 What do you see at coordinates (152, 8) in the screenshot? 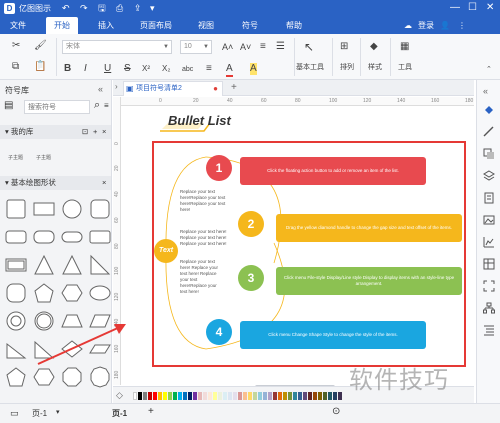
I see `quick-access-more-icon: ▾` at bounding box center [152, 8].